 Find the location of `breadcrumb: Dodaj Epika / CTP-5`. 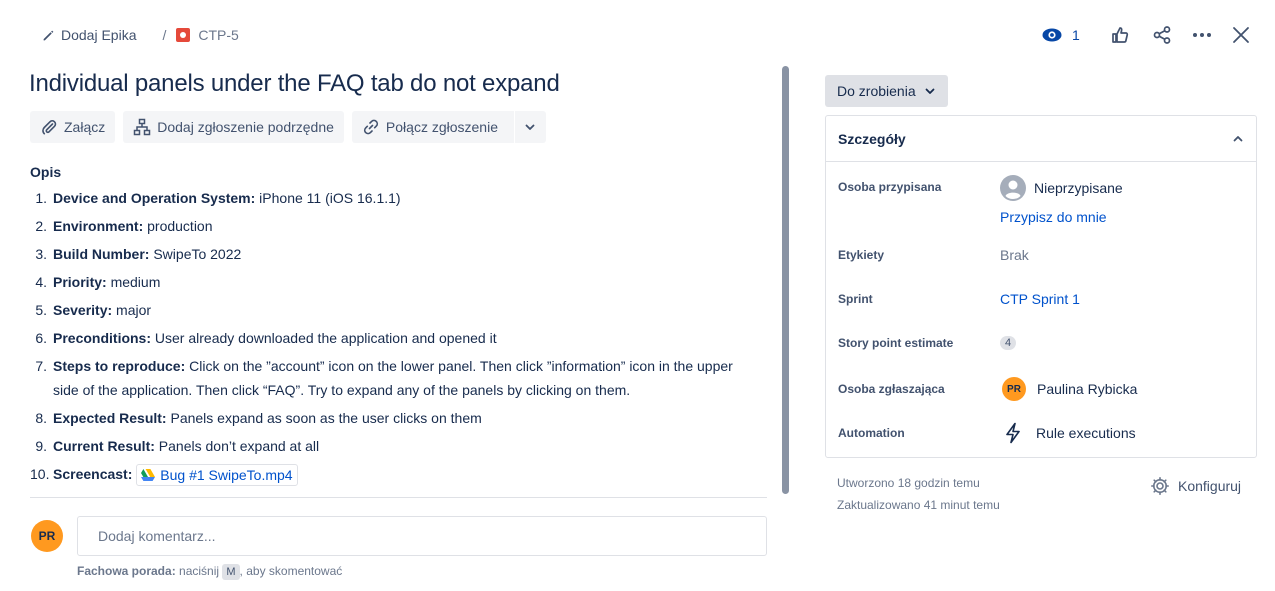

breadcrumb: Dodaj Epika / CTP-5 is located at coordinates (140, 35).